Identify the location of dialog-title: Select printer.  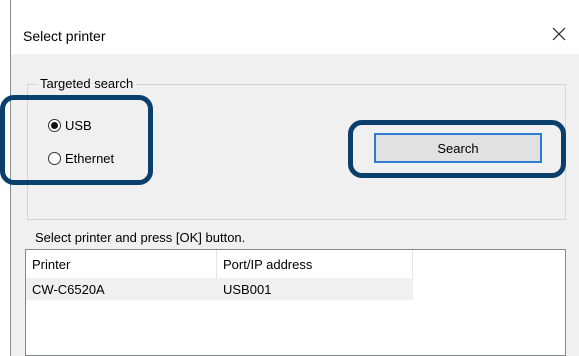
(64, 36).